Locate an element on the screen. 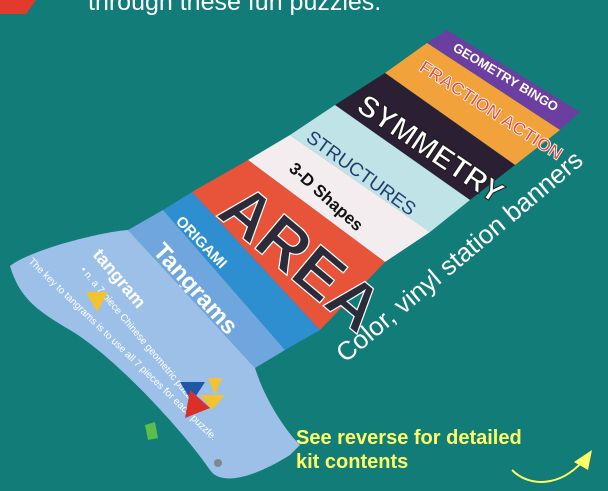 Image resolution: width=608 pixels, height=491 pixels. curved-arrow-icon is located at coordinates (551, 466).